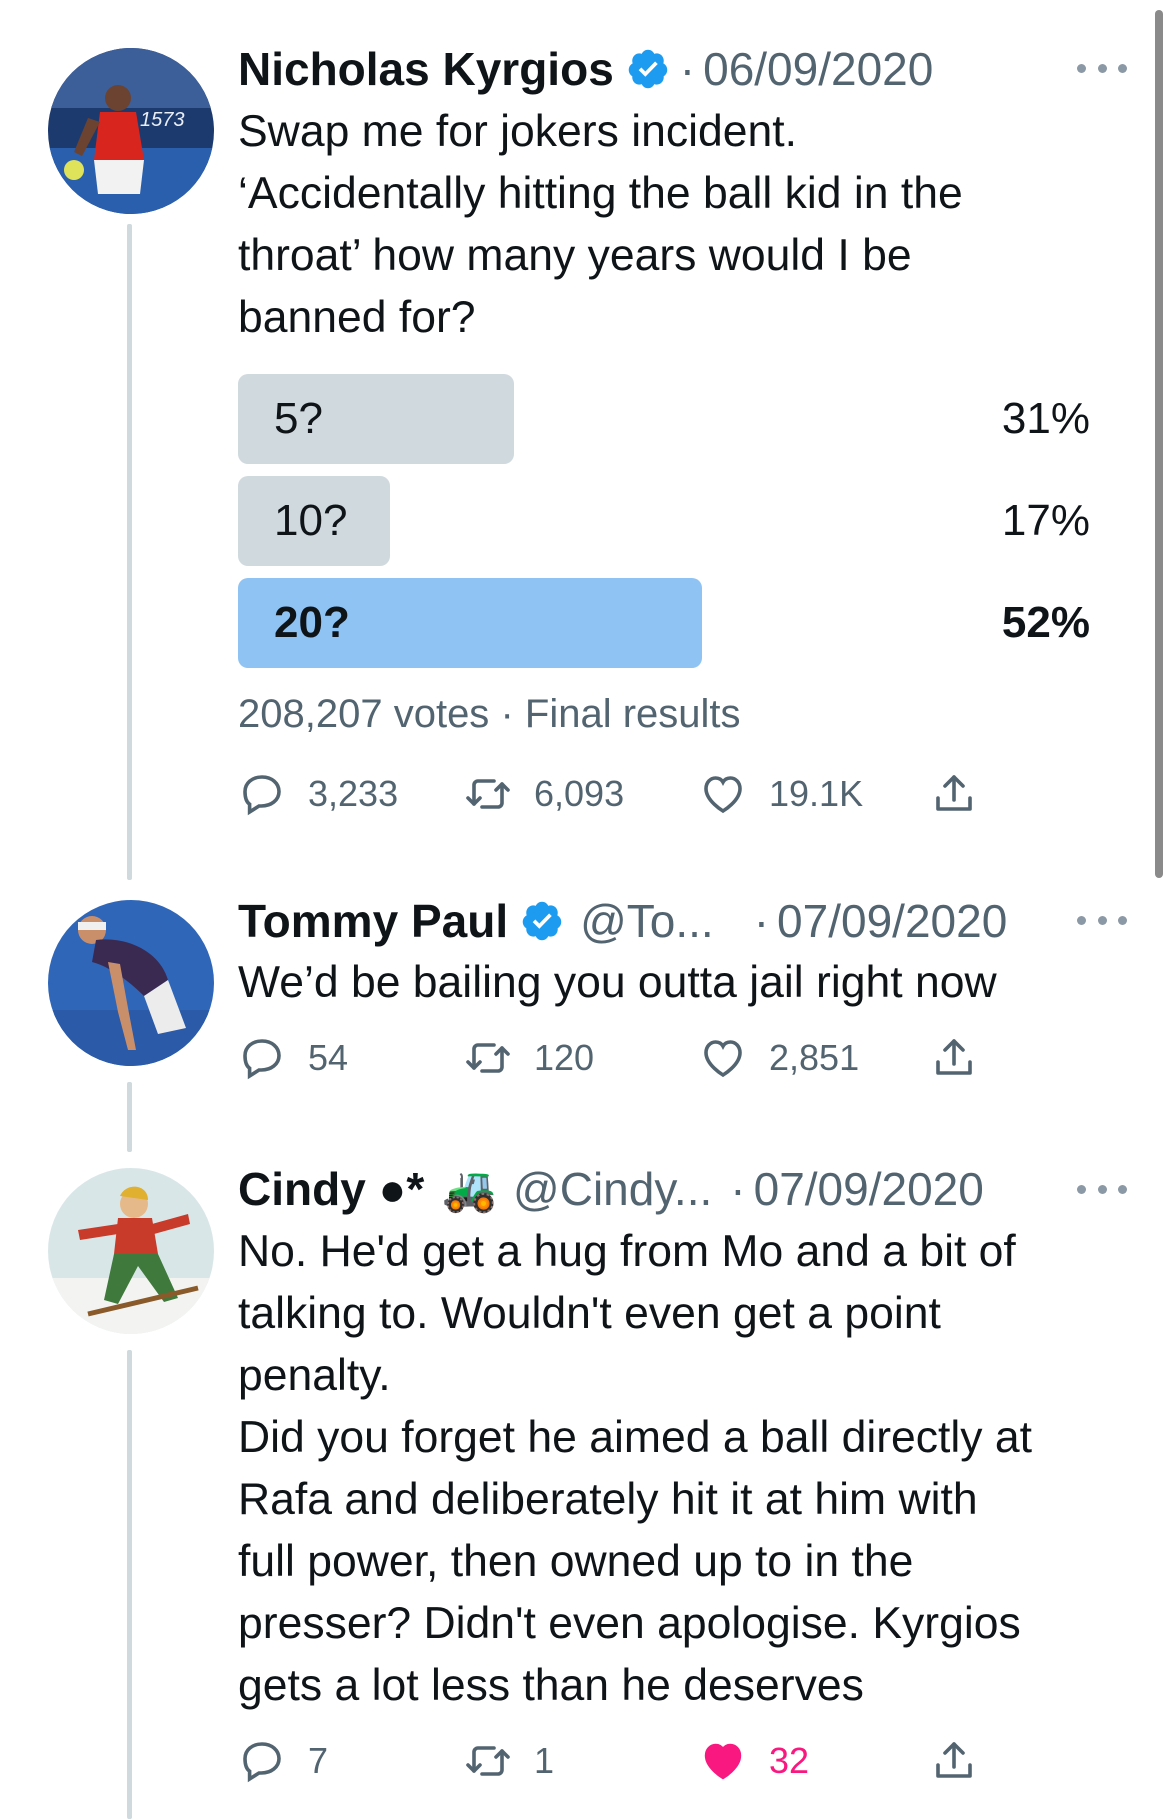 The width and height of the screenshot is (1169, 1819). Describe the element at coordinates (517, 131) in the screenshot. I see `tweet-text-line: Swap me for jokers incident.` at that location.